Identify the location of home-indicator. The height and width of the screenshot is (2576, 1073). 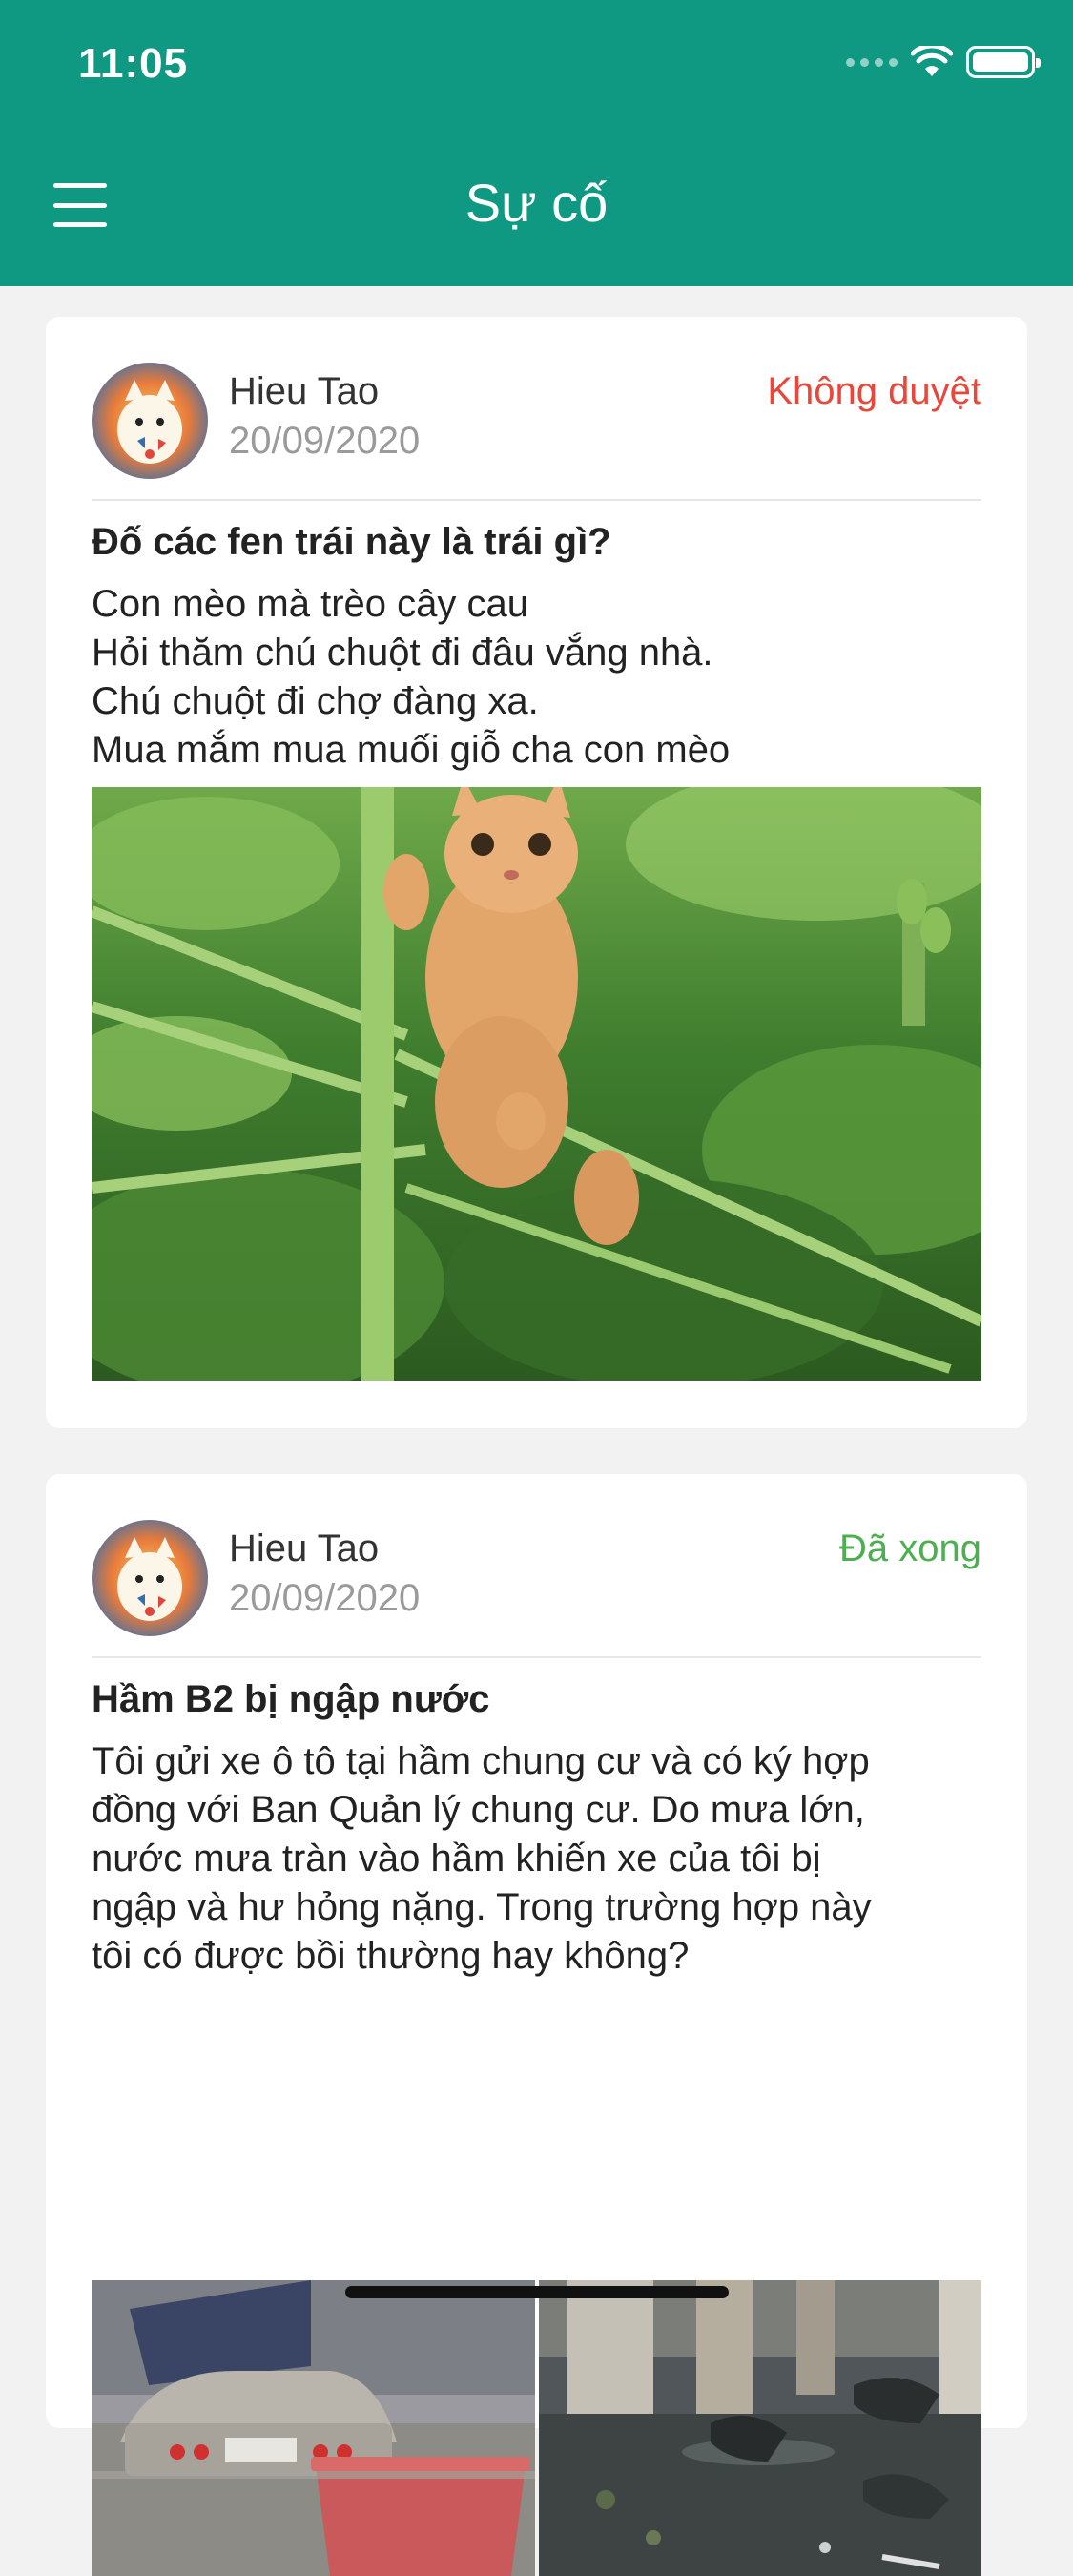
(537, 2292).